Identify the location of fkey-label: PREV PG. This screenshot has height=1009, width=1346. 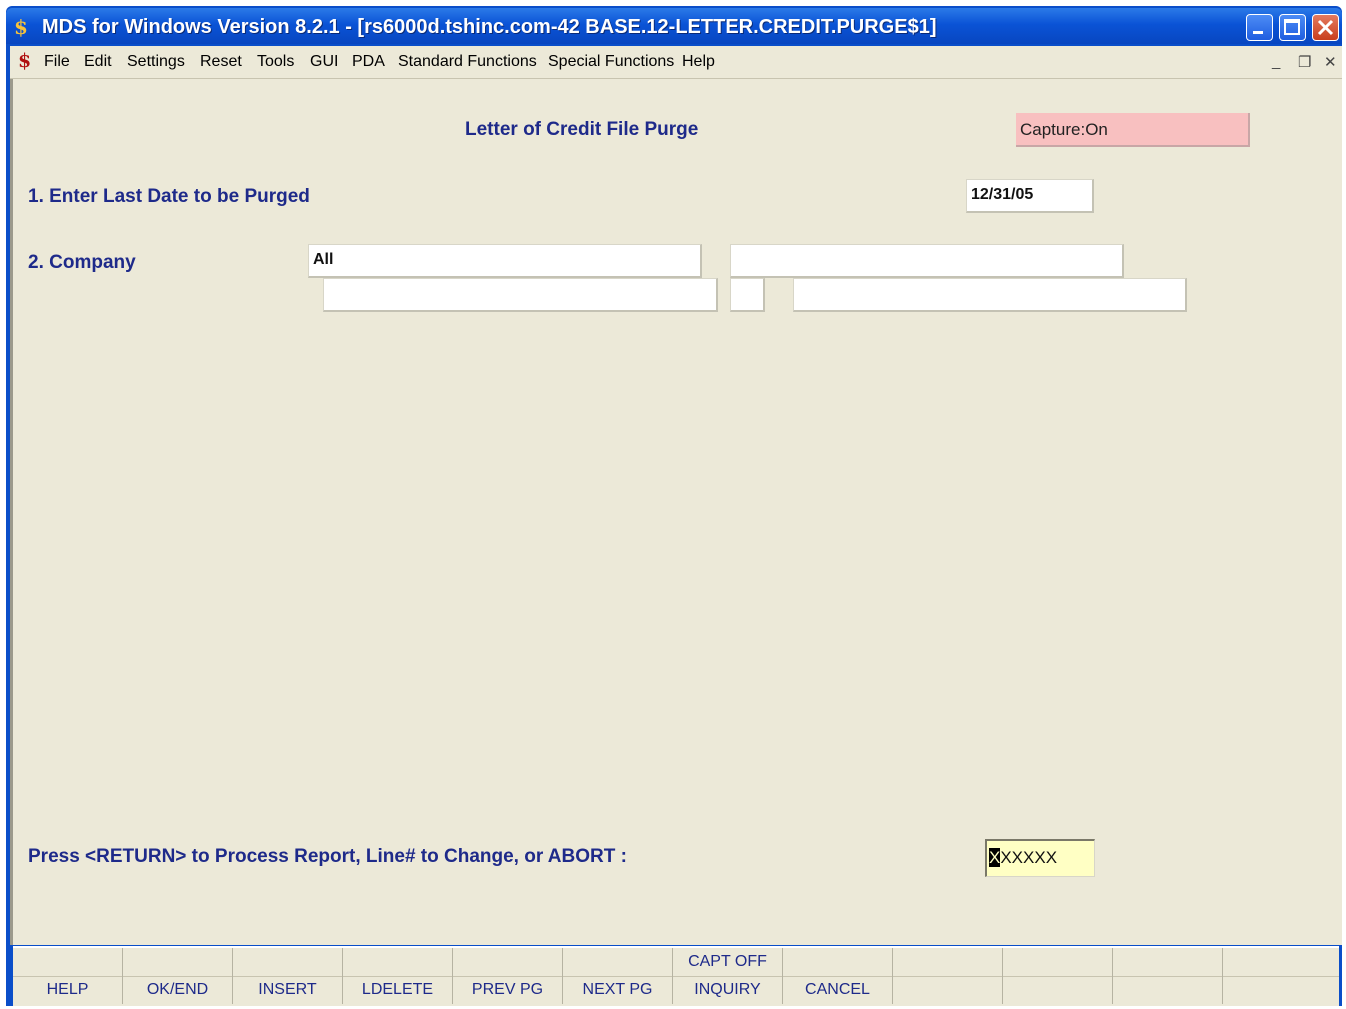
(507, 989).